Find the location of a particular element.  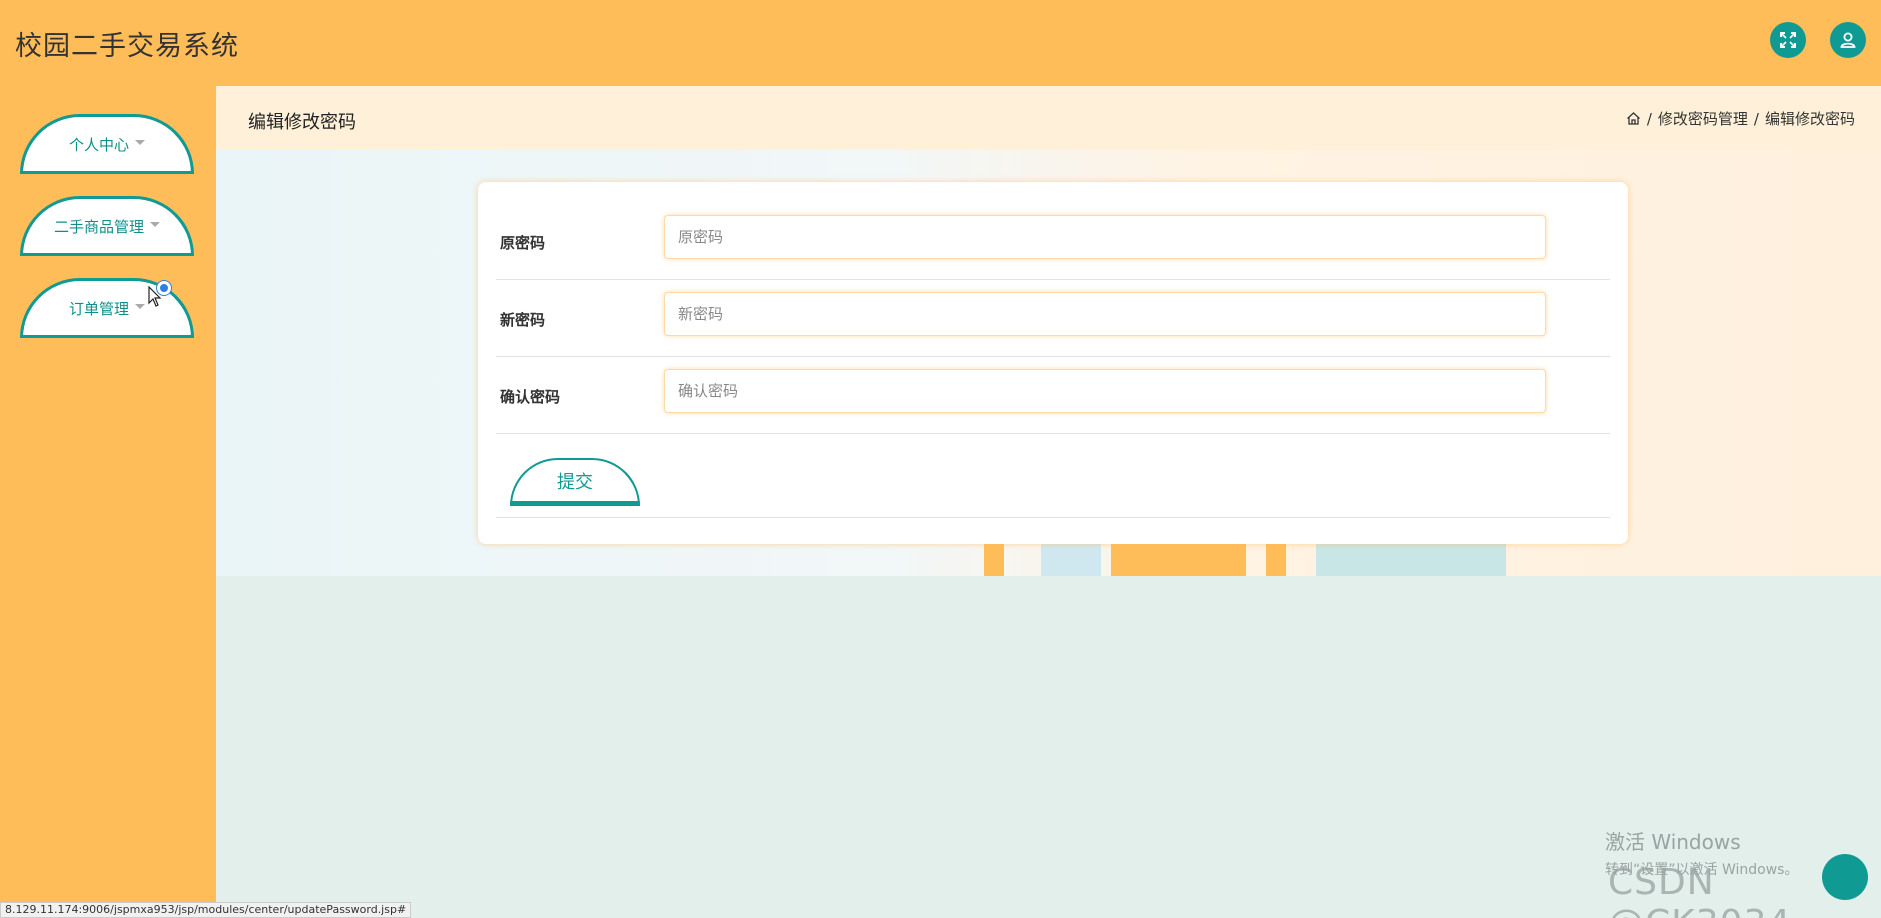

new-password-label: 新密码 is located at coordinates (523, 320).